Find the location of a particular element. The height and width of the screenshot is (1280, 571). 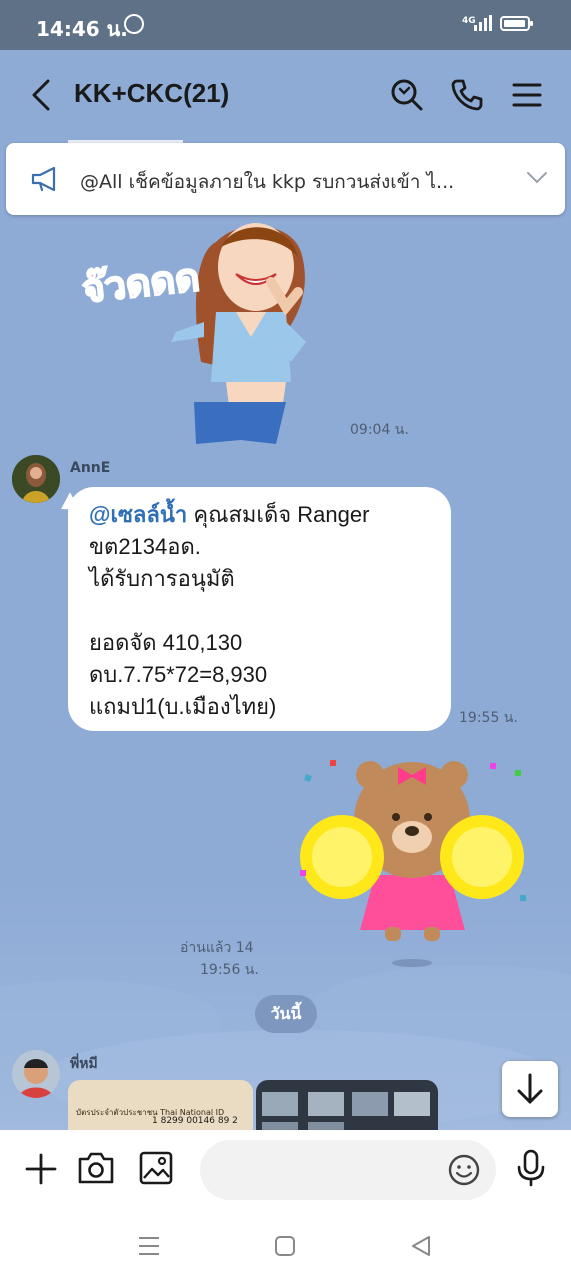

sync-icon is located at coordinates (134, 24).